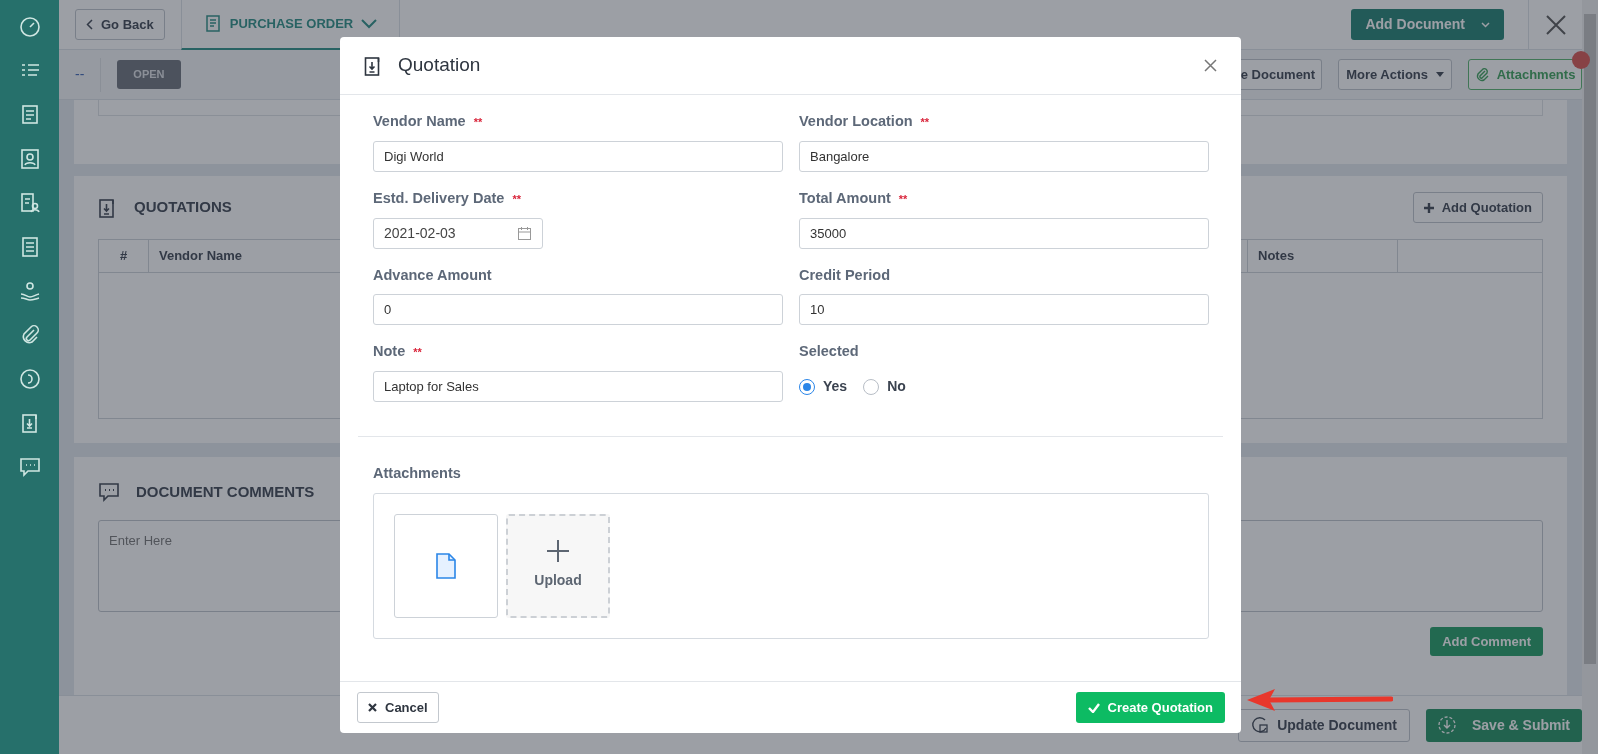 The width and height of the screenshot is (1598, 754). What do you see at coordinates (458, 233) in the screenshot?
I see `date-field: 2021-02-03` at bounding box center [458, 233].